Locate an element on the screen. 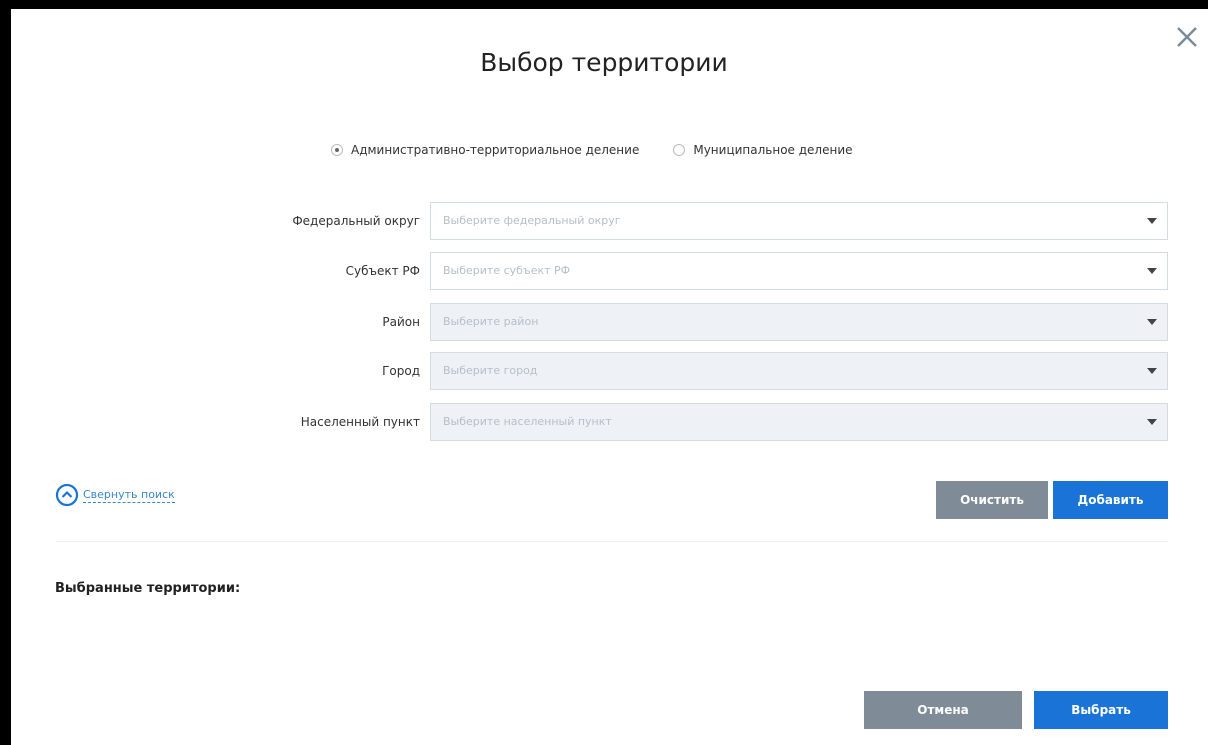  radio-admin-division-label: Административно-территориальное деление is located at coordinates (495, 150).